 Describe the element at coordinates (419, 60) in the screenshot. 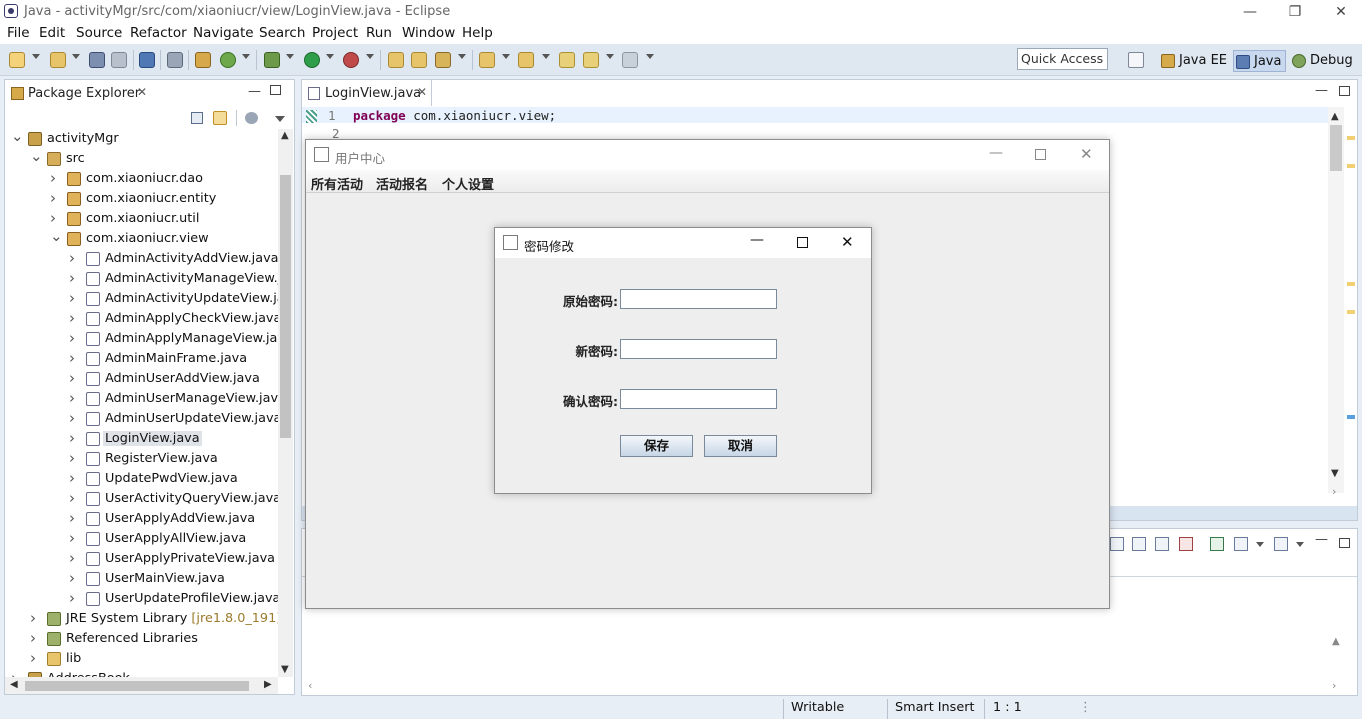

I see `open-folder-icon` at that location.